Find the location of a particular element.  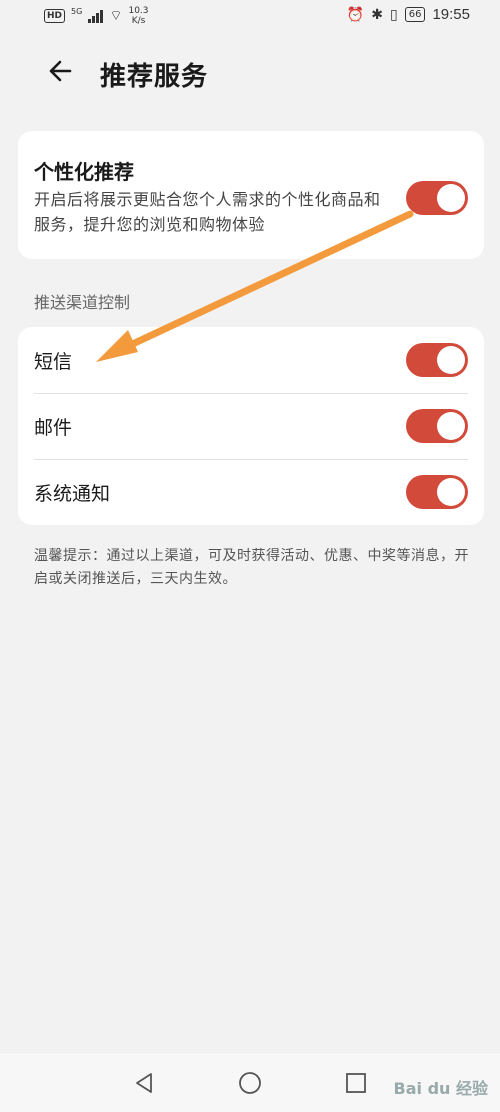

system-nav-bar: Bai du 经验 is located at coordinates (250, 1082).